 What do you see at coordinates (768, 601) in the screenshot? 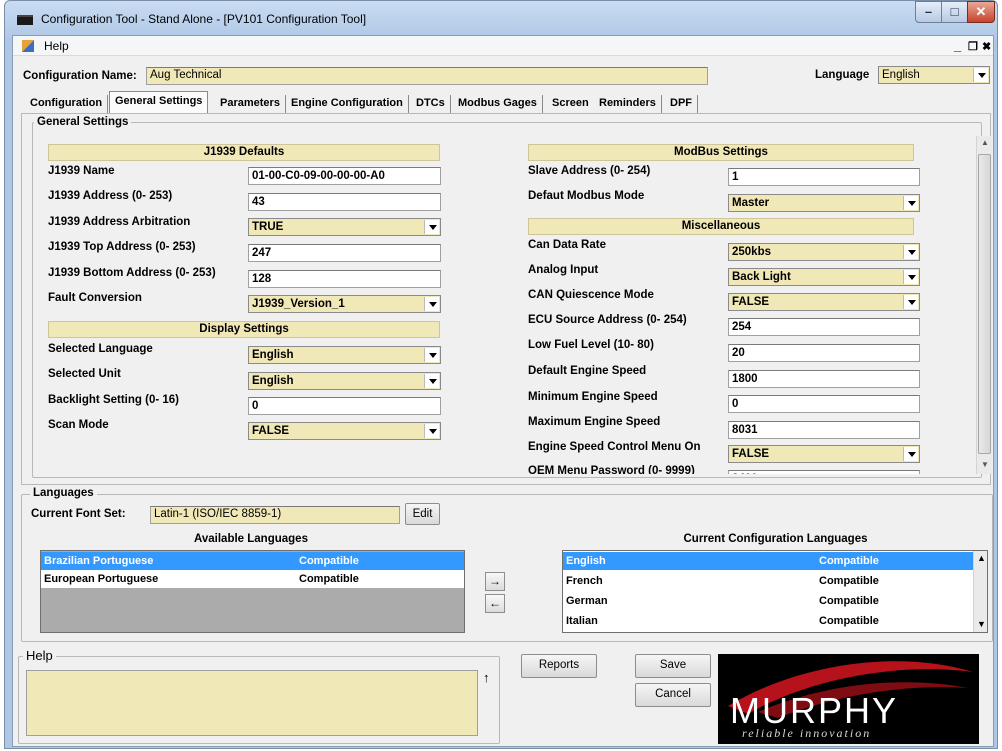
I see `list-item: German Compatible` at bounding box center [768, 601].